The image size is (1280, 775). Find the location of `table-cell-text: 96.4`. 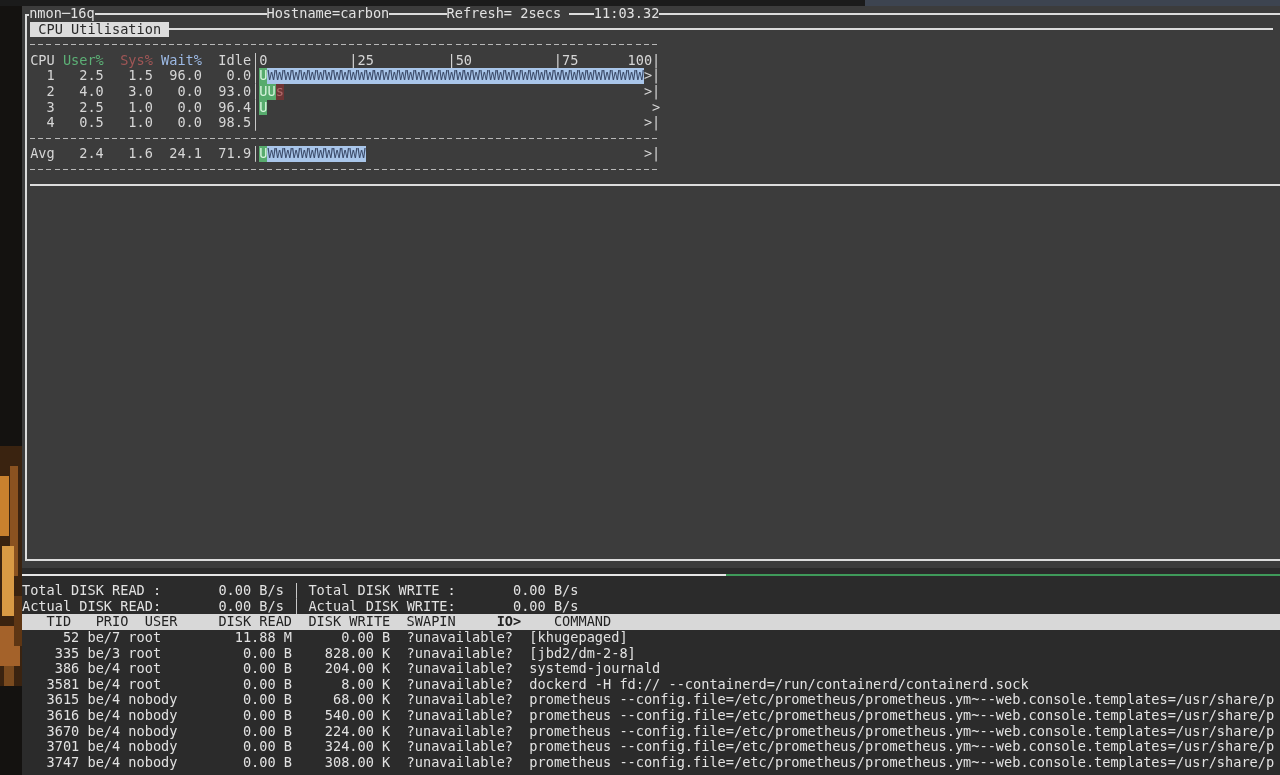

table-cell-text: 96.4 is located at coordinates (234, 107).